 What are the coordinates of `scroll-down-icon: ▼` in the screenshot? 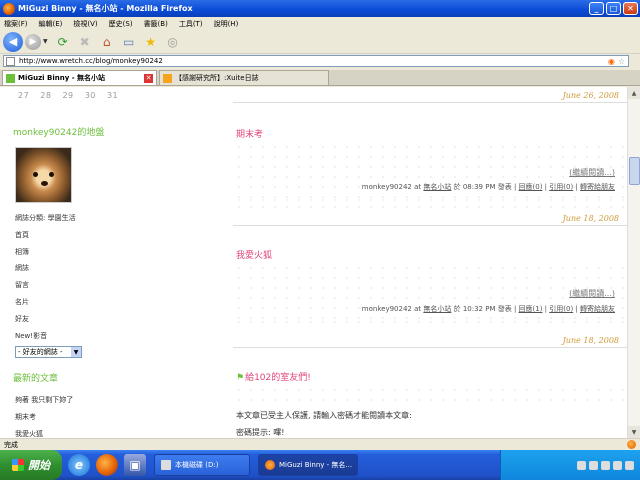 It's located at (634, 432).